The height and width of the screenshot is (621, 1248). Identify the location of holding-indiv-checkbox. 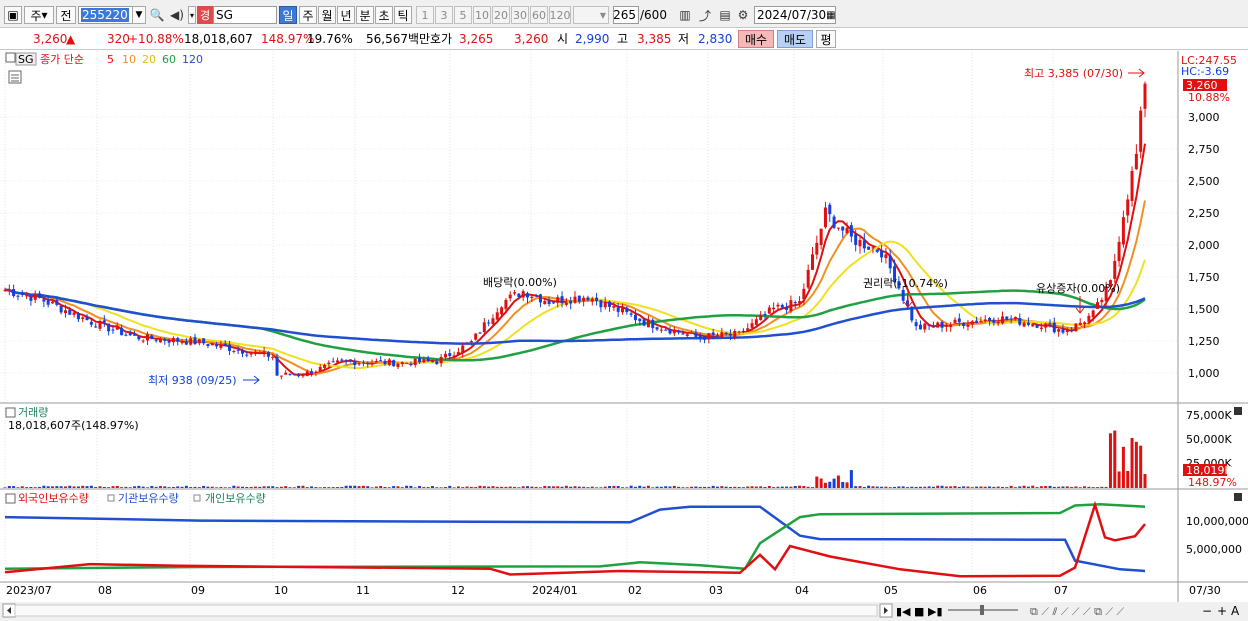
(197, 498).